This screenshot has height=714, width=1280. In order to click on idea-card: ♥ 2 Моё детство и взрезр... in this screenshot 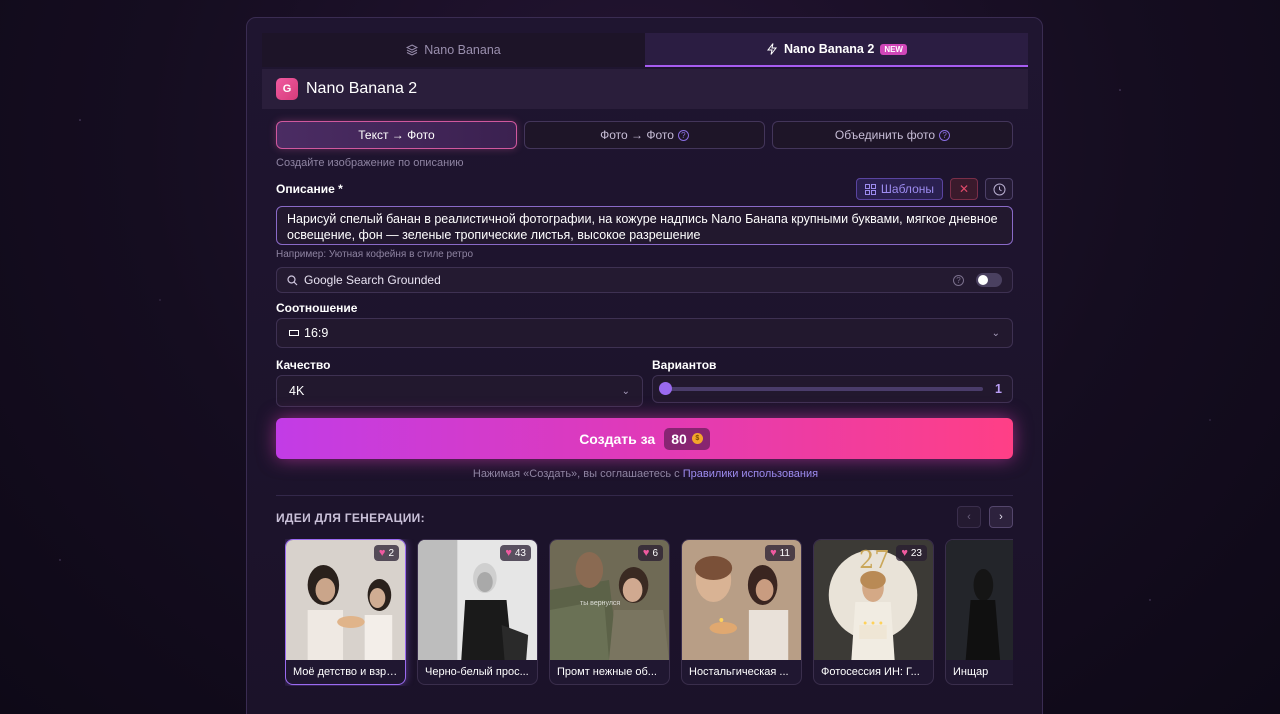, I will do `click(345, 612)`.